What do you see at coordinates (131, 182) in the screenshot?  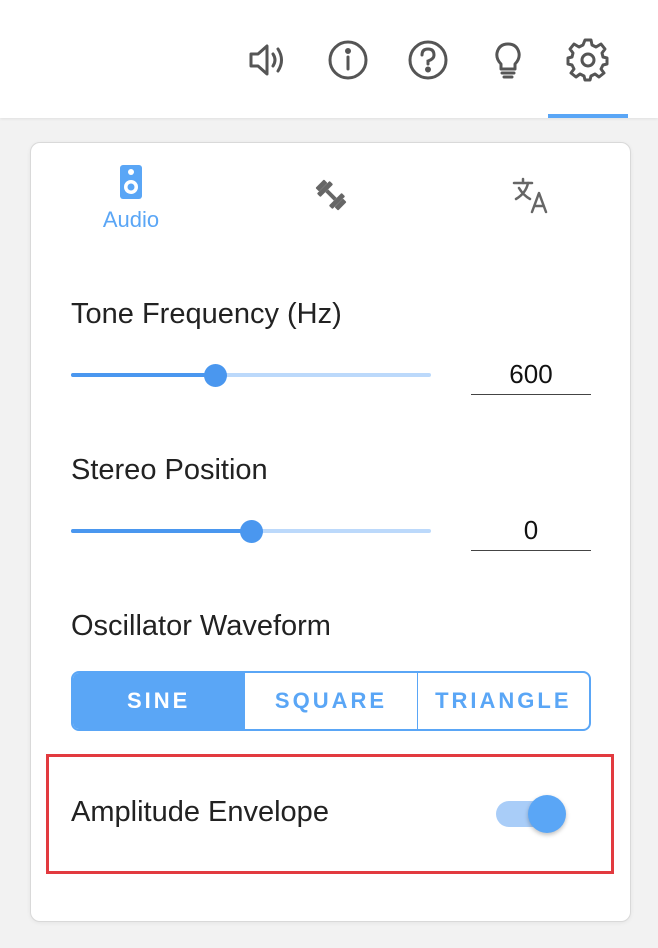 I see `speaker-device-icon` at bounding box center [131, 182].